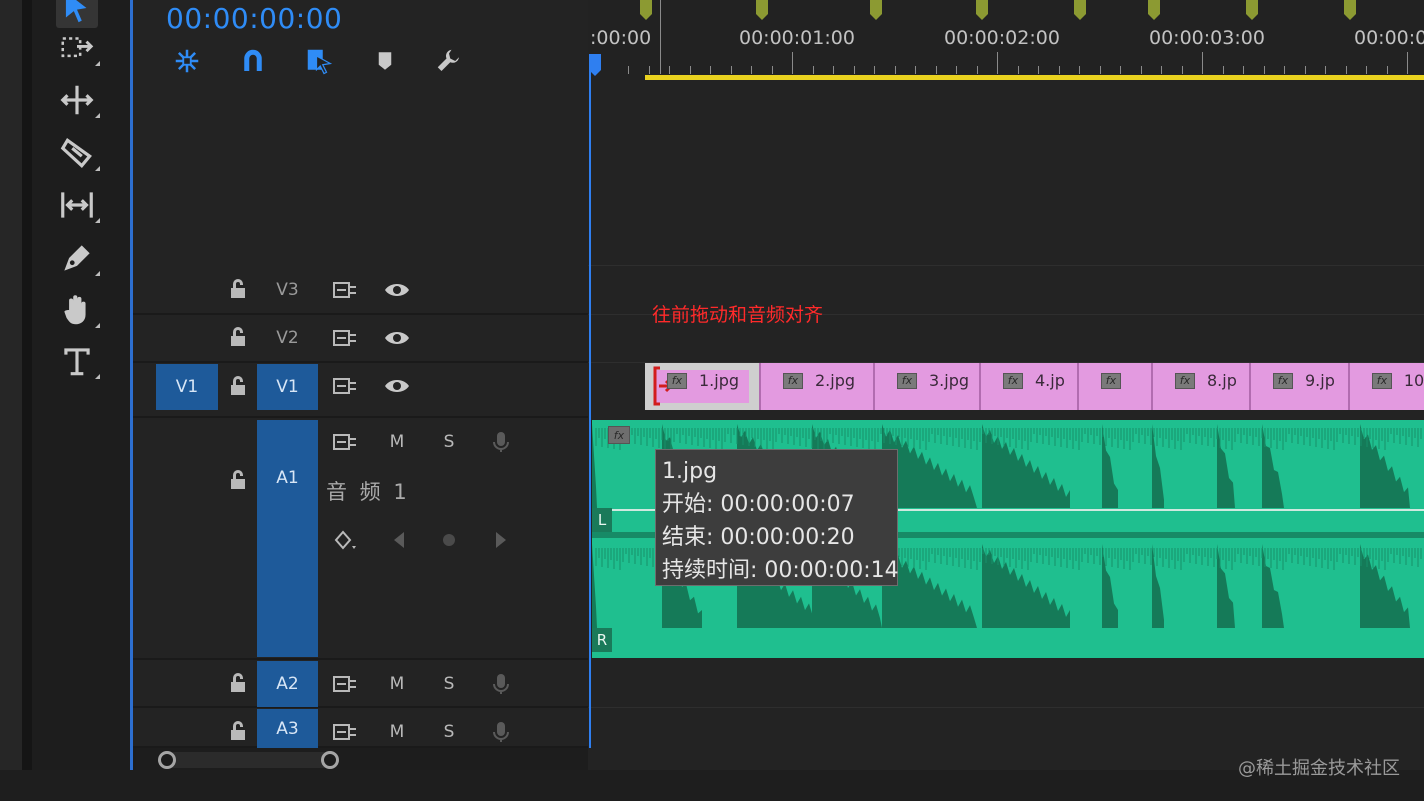  What do you see at coordinates (287, 290) in the screenshot?
I see `track-label-v3: V3` at bounding box center [287, 290].